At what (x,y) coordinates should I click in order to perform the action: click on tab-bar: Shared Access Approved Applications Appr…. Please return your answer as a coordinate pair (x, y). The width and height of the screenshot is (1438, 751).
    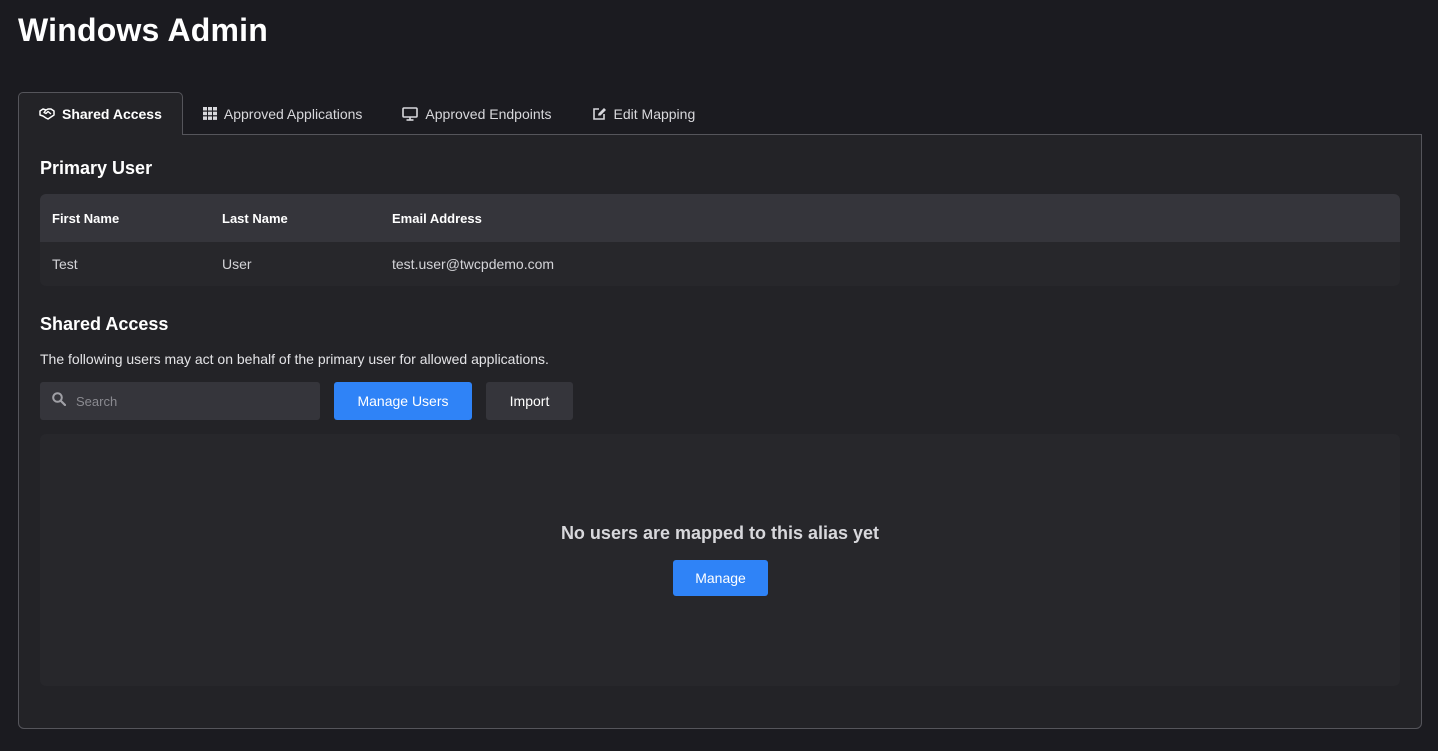
    Looking at the image, I should click on (366, 113).